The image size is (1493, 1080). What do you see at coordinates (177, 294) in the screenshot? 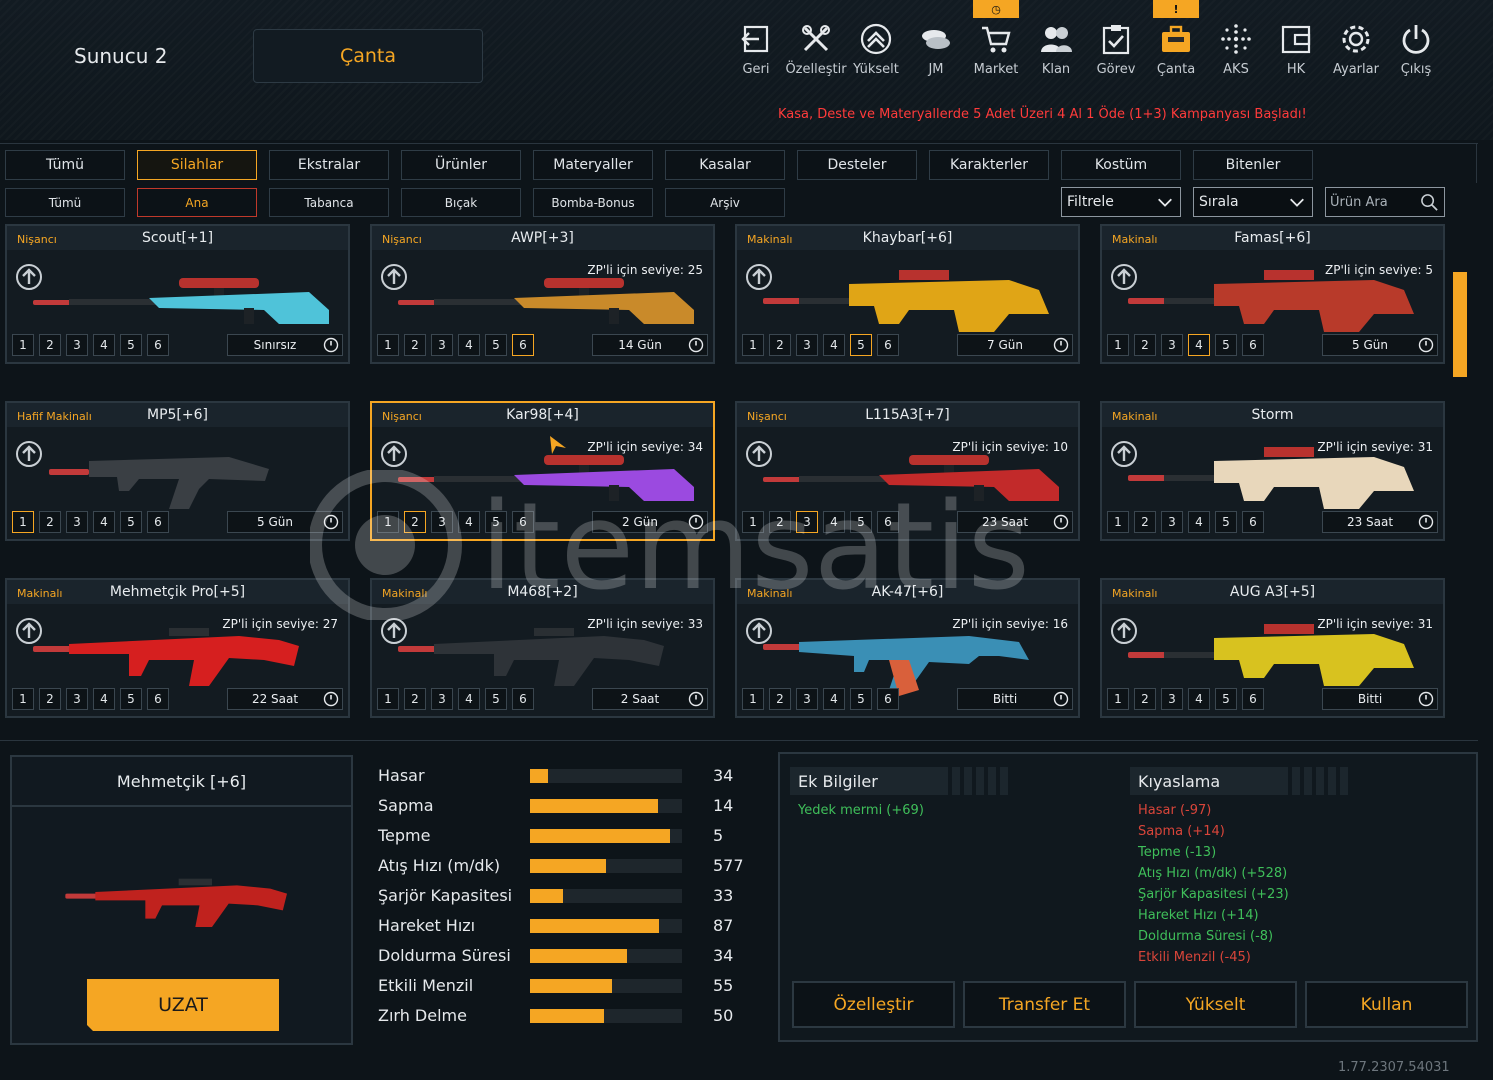
I see `weapon-card: Nişancı Scout[+1] 1 2 3 4 5 6 Sınırsız` at bounding box center [177, 294].